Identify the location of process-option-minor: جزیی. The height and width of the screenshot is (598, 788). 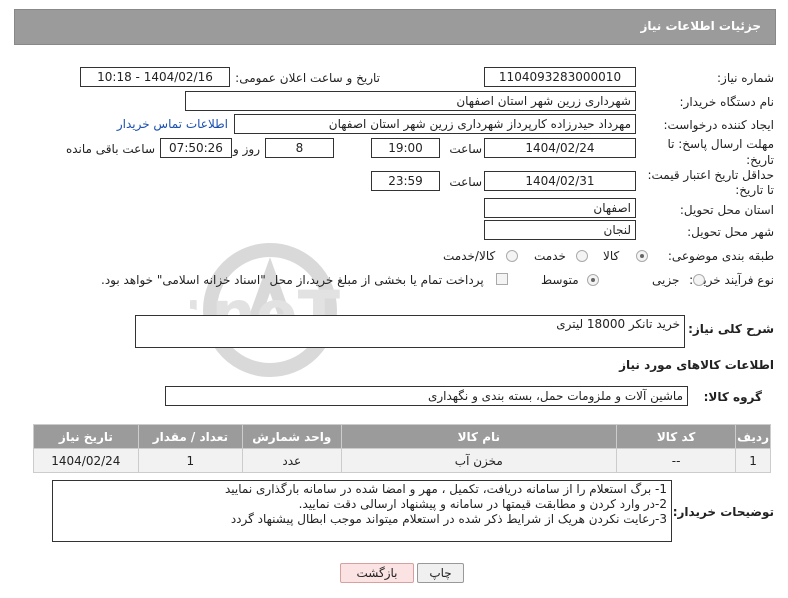
(666, 280).